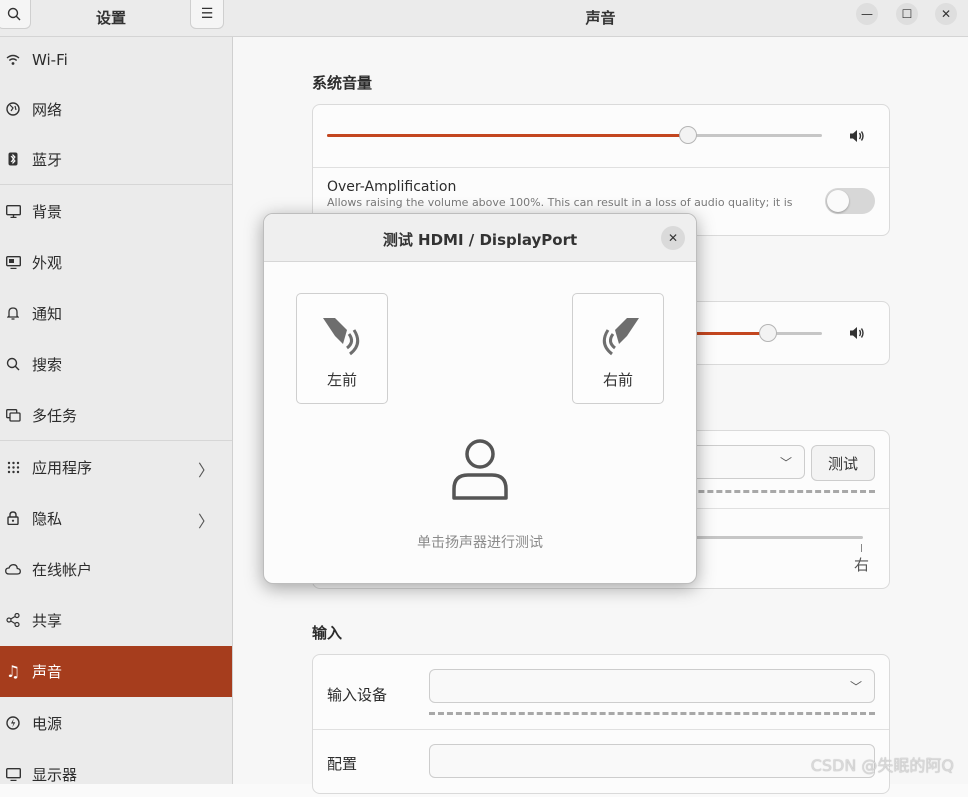 The height and width of the screenshot is (797, 968). What do you see at coordinates (392, 187) in the screenshot?
I see `over-amplification-title: Over-Amplification` at bounding box center [392, 187].